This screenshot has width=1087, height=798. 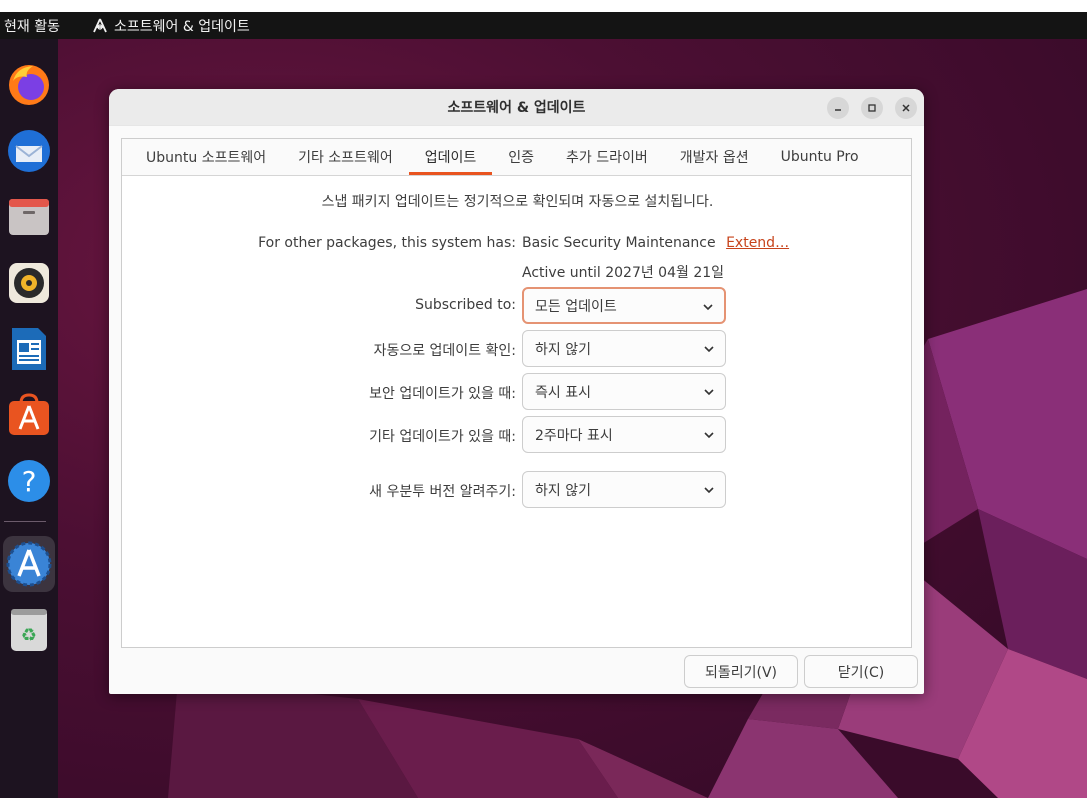 I want to click on trash-icon: ♻, so click(x=29, y=630).